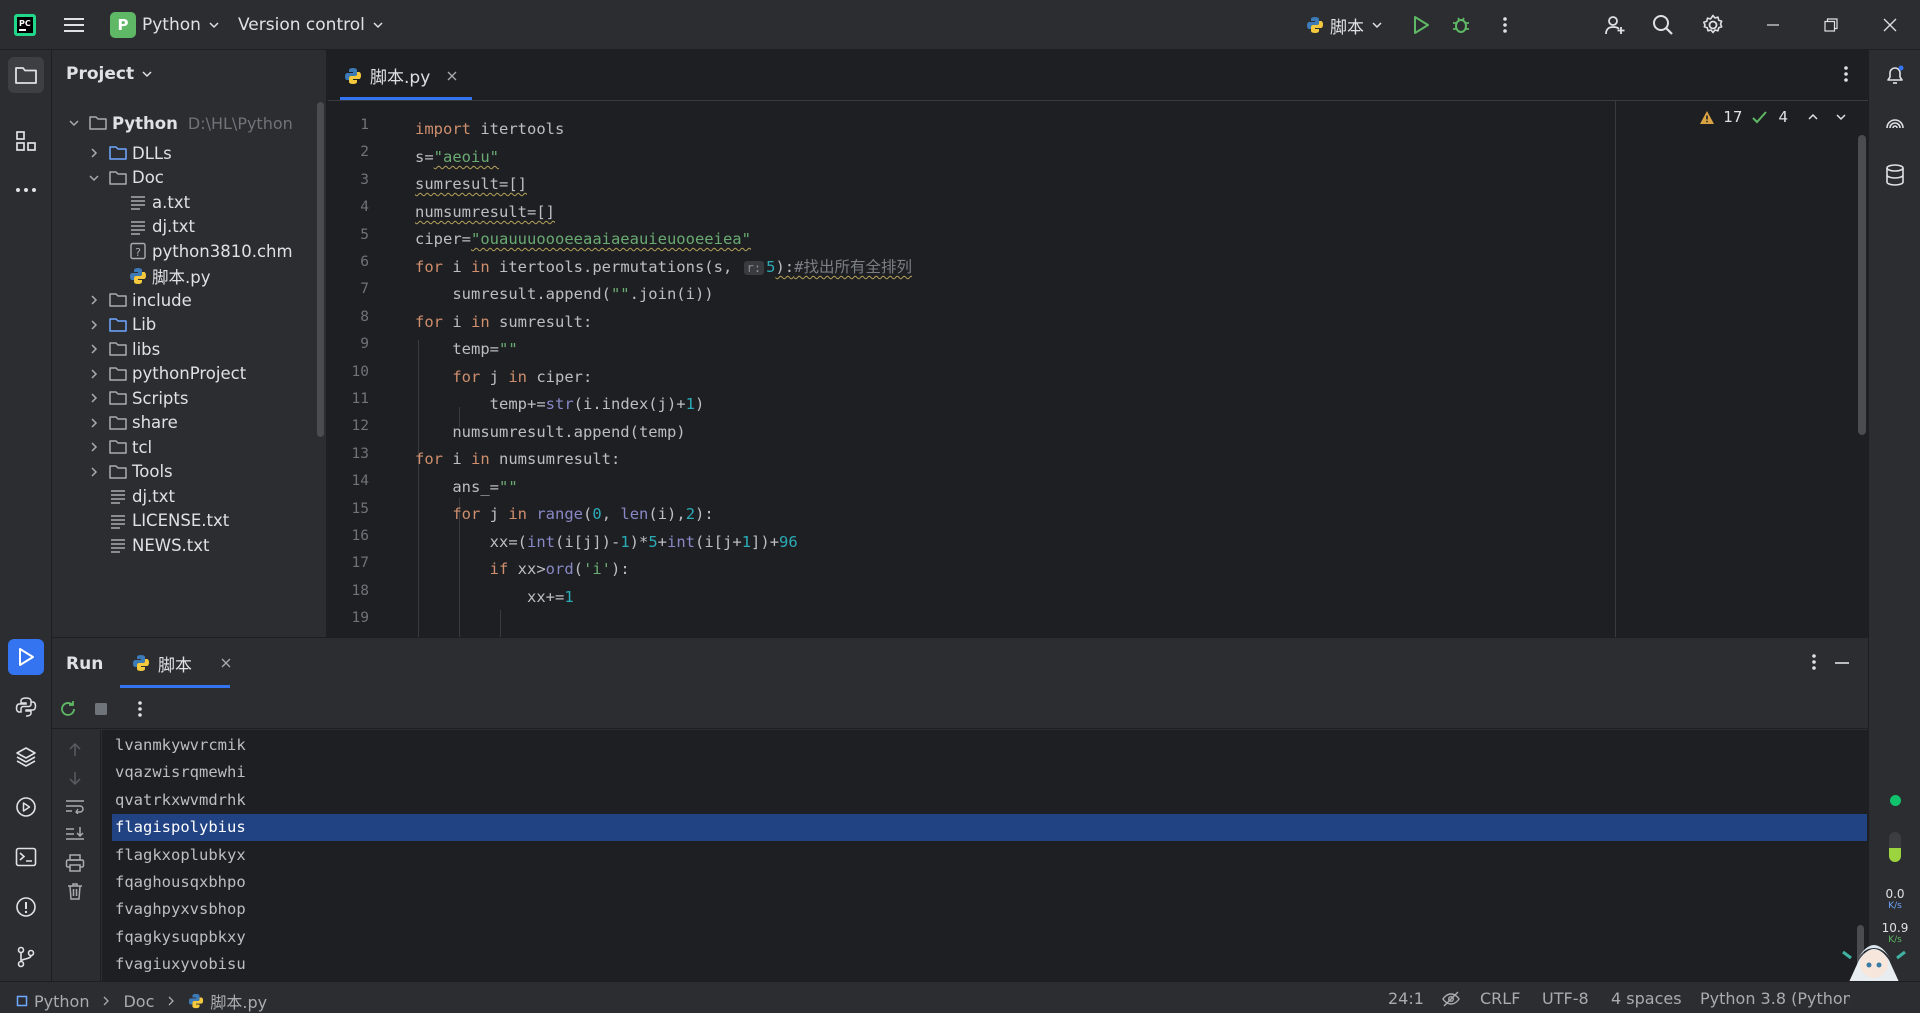 The height and width of the screenshot is (1013, 1920). I want to click on run-tab-script: 脚本, so click(182, 663).